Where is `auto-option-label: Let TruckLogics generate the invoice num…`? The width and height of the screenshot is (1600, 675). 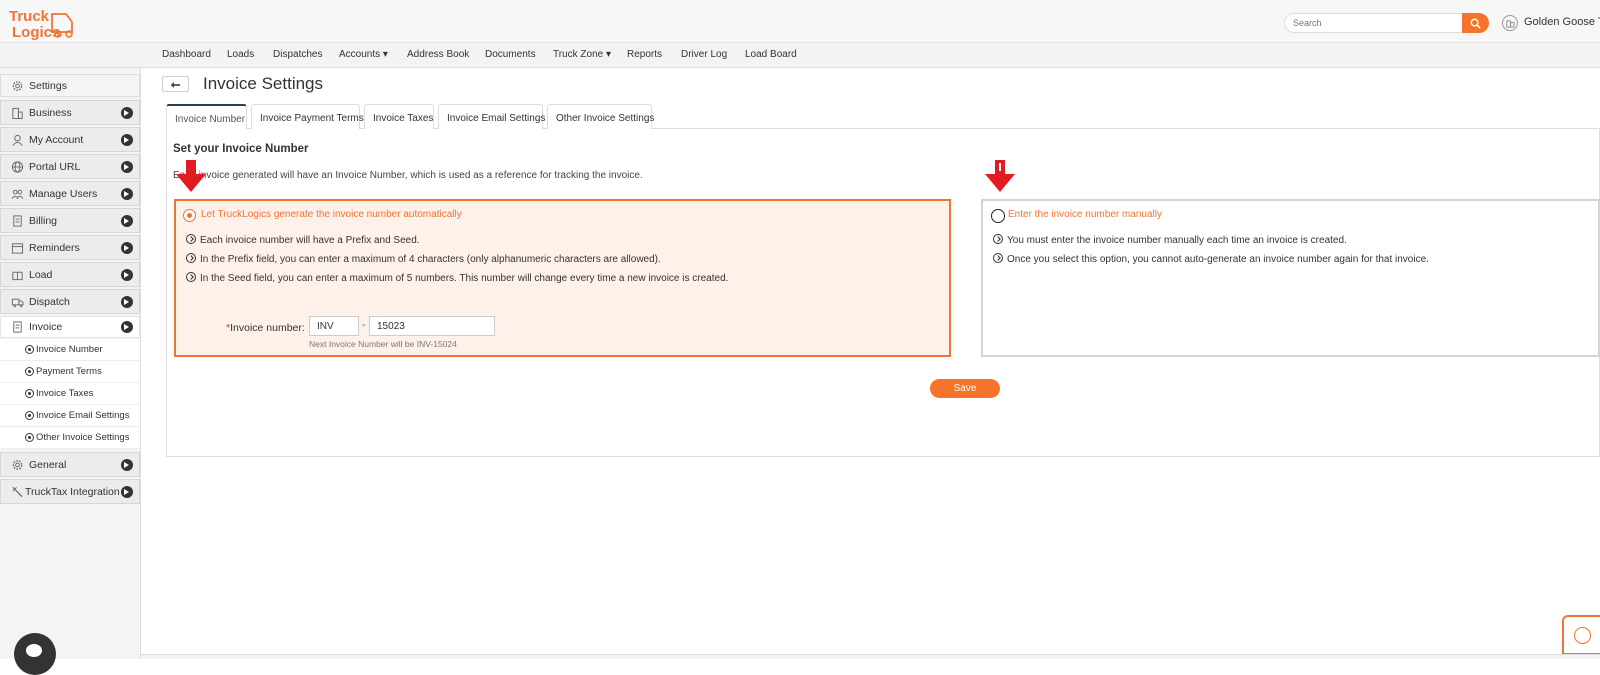 auto-option-label: Let TruckLogics generate the invoice num… is located at coordinates (331, 214).